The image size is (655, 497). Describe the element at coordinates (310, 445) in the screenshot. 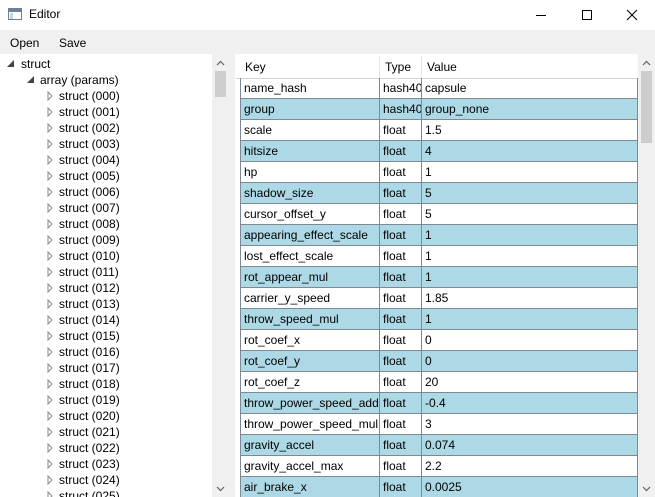

I see `cell-key: gravity_accel` at that location.